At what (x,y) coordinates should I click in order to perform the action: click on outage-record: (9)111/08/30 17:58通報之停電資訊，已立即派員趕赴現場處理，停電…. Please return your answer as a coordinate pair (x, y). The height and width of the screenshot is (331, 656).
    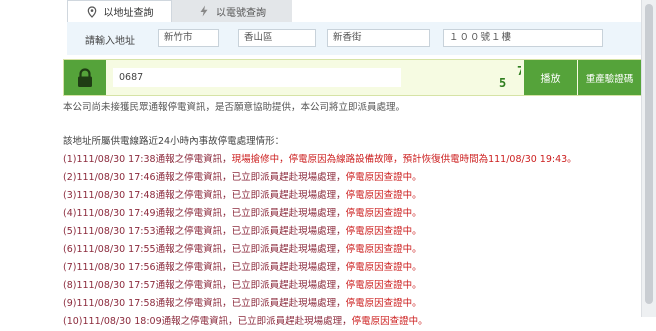
    Looking at the image, I should click on (242, 303).